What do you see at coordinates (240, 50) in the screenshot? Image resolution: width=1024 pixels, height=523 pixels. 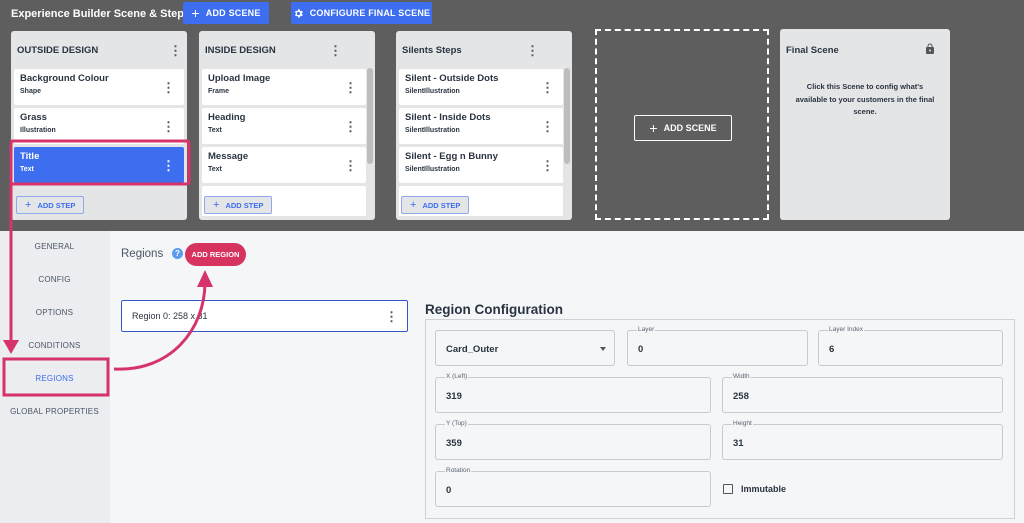 I see `scene-title: INSIDE DESIGN` at bounding box center [240, 50].